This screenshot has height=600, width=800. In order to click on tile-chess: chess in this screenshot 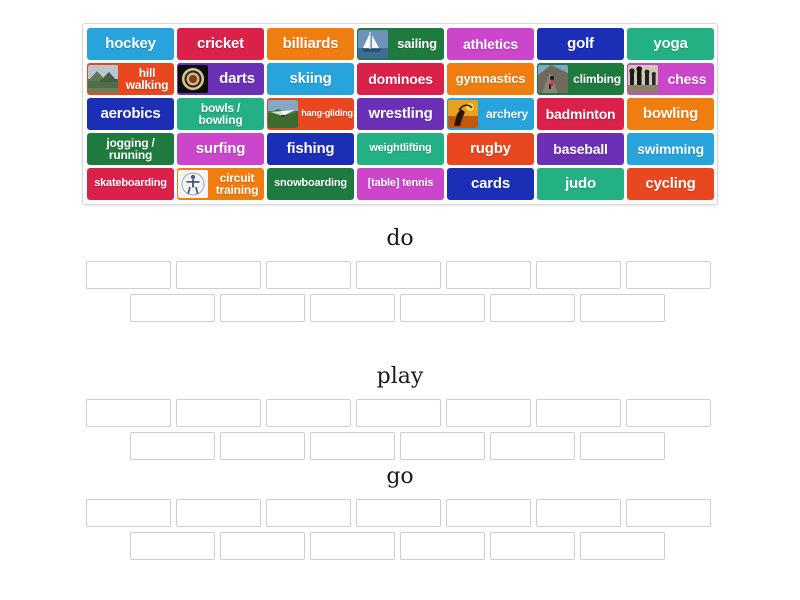, I will do `click(671, 79)`.